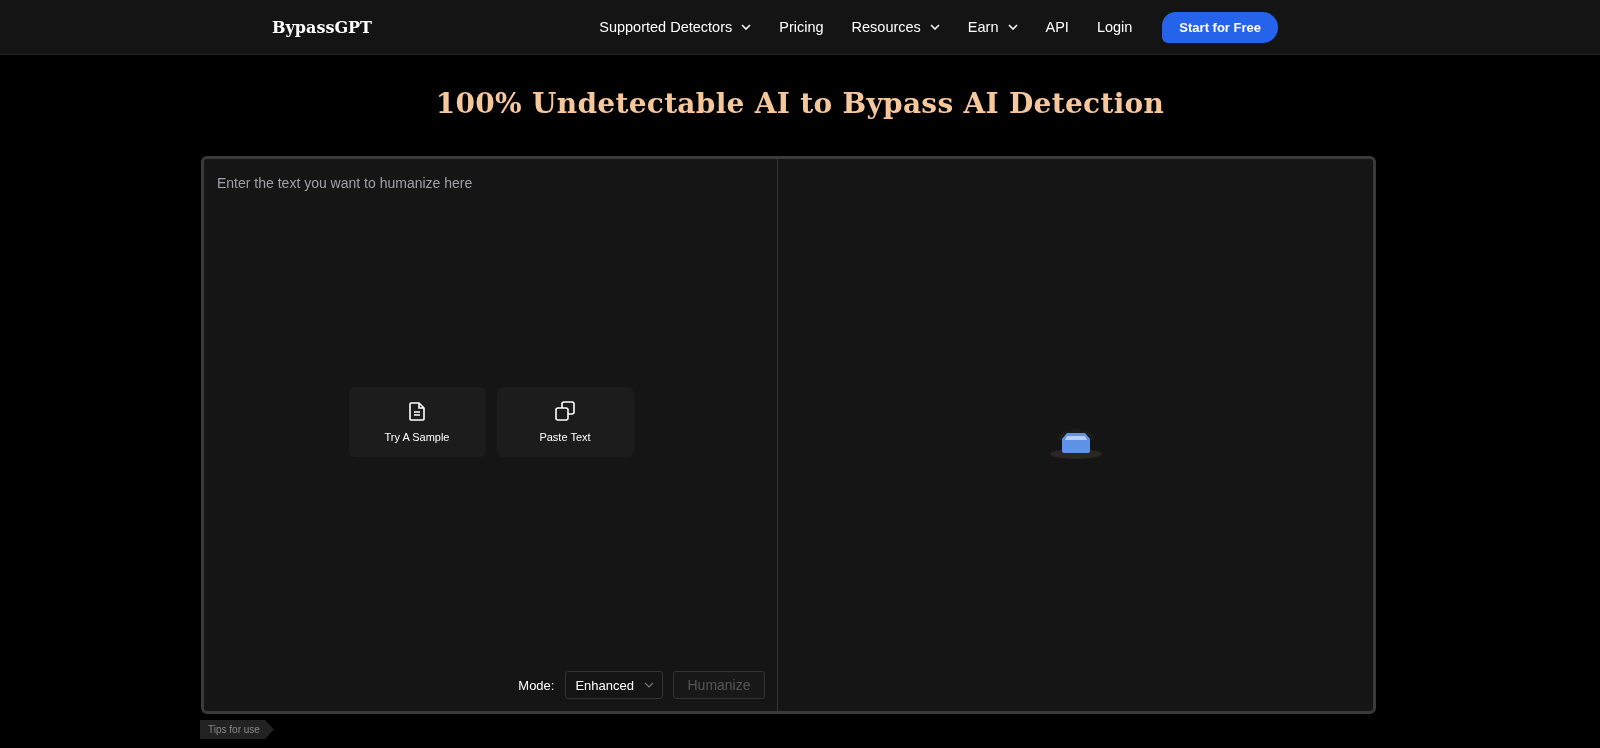 Image resolution: width=1600 pixels, height=748 pixels. Describe the element at coordinates (801, 27) in the screenshot. I see `nav-link: Pricing` at that location.